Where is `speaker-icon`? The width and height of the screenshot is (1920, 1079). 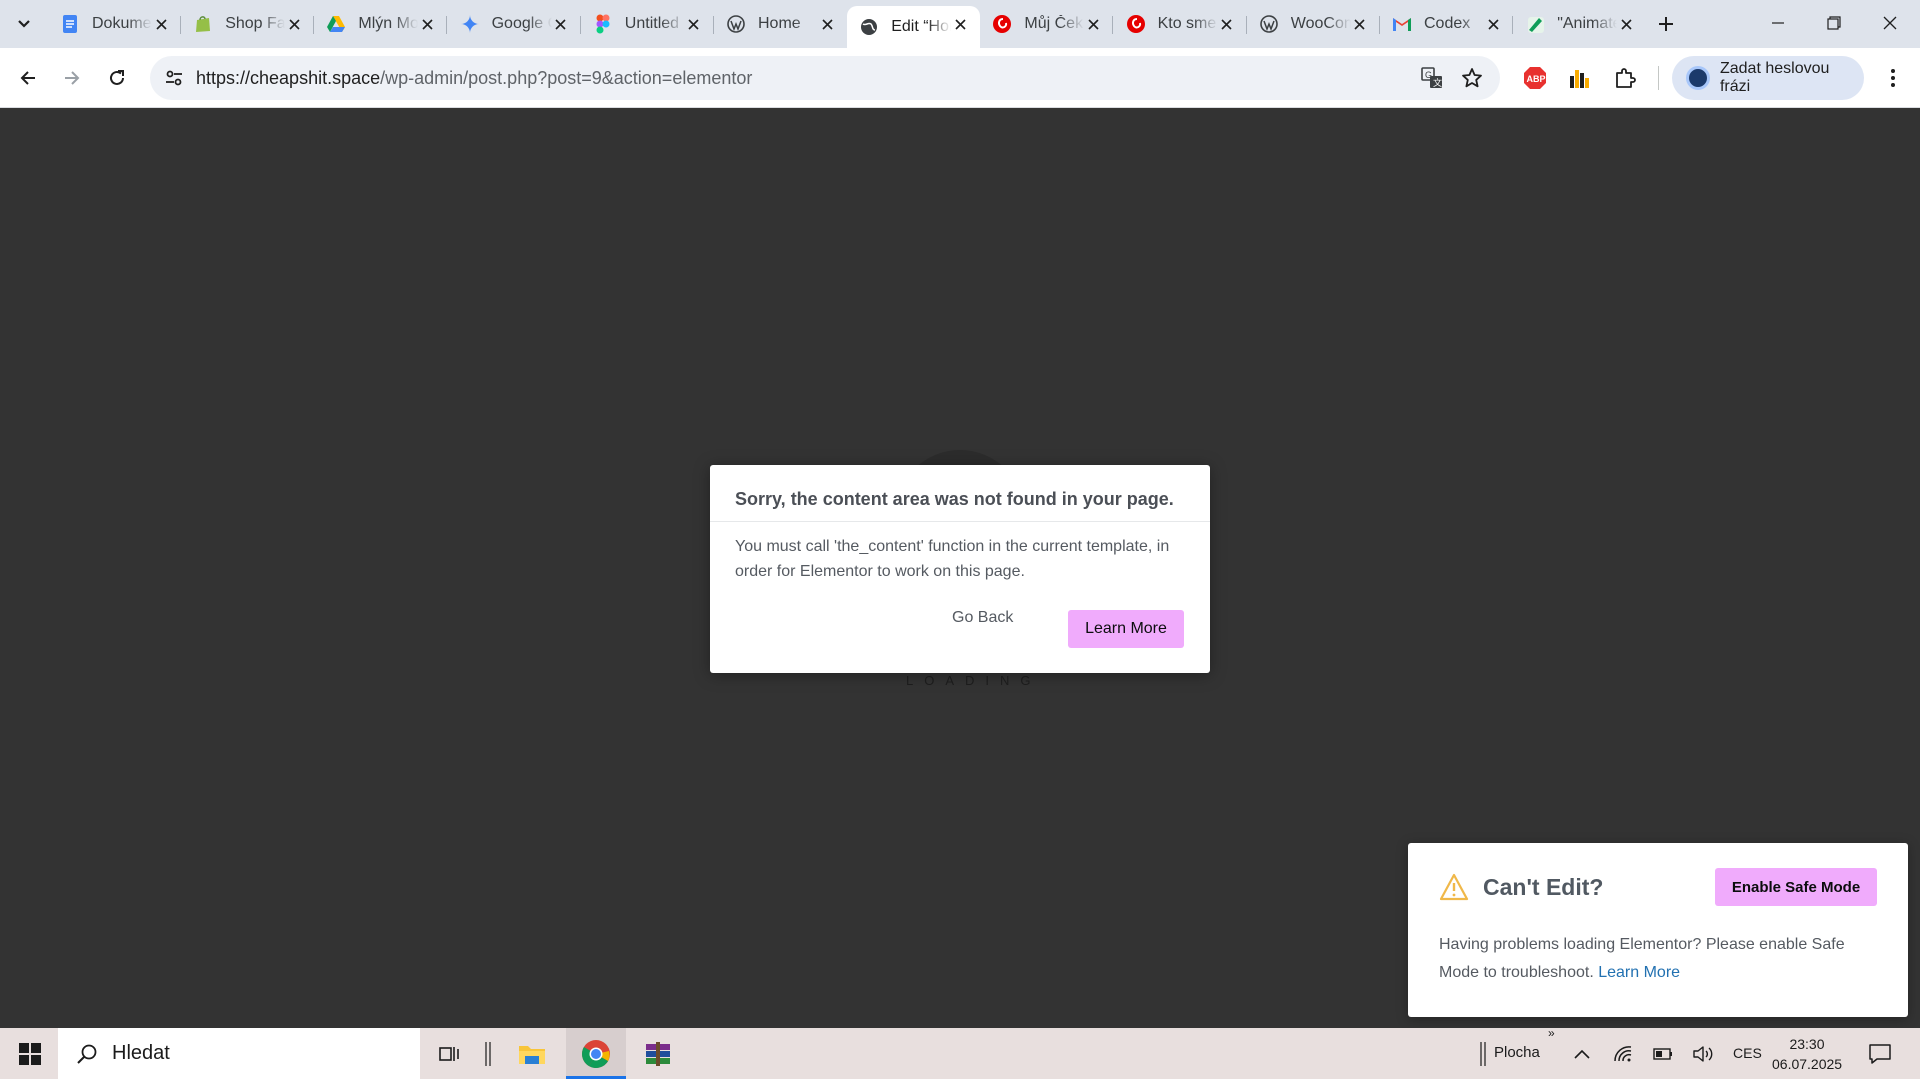 speaker-icon is located at coordinates (1703, 1053).